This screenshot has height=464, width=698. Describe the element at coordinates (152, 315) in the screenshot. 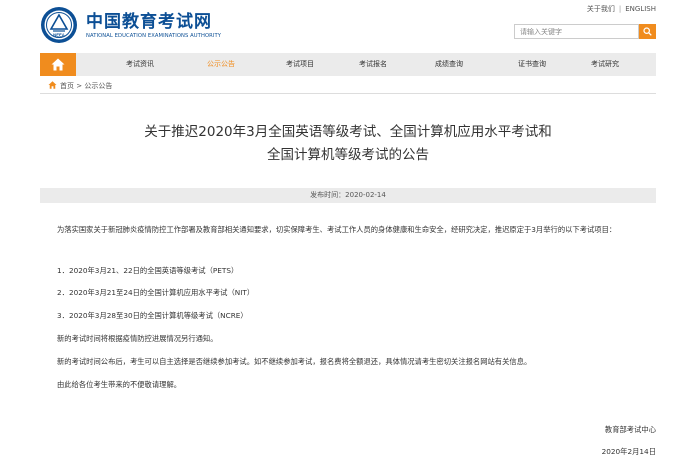

I see `exam-item-3: 3．2020年3月28至30日的全国计算机等级考试（NCRE）` at that location.